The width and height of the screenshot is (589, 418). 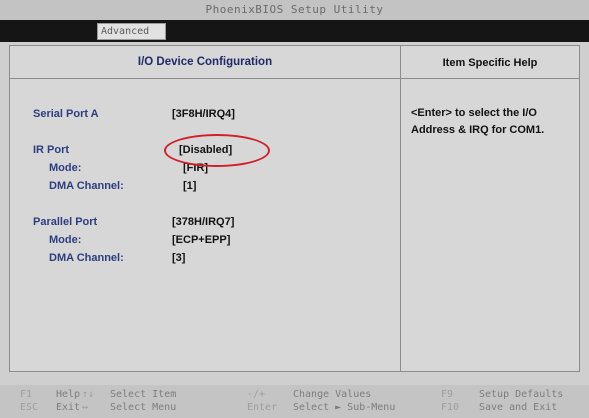 I want to click on ir-port-label: IR Port, so click(x=51, y=150).